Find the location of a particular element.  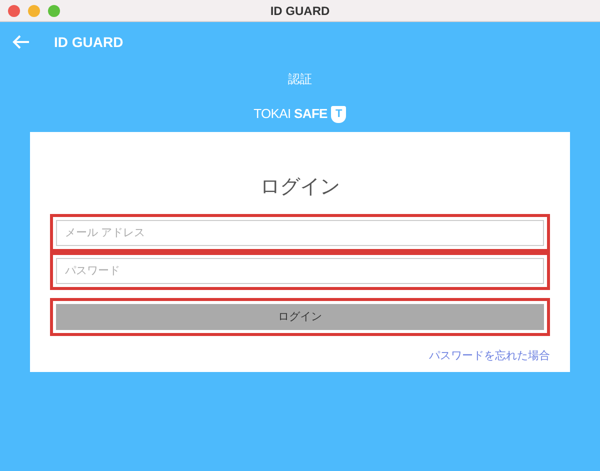

minimize-icon is located at coordinates (34, 10).